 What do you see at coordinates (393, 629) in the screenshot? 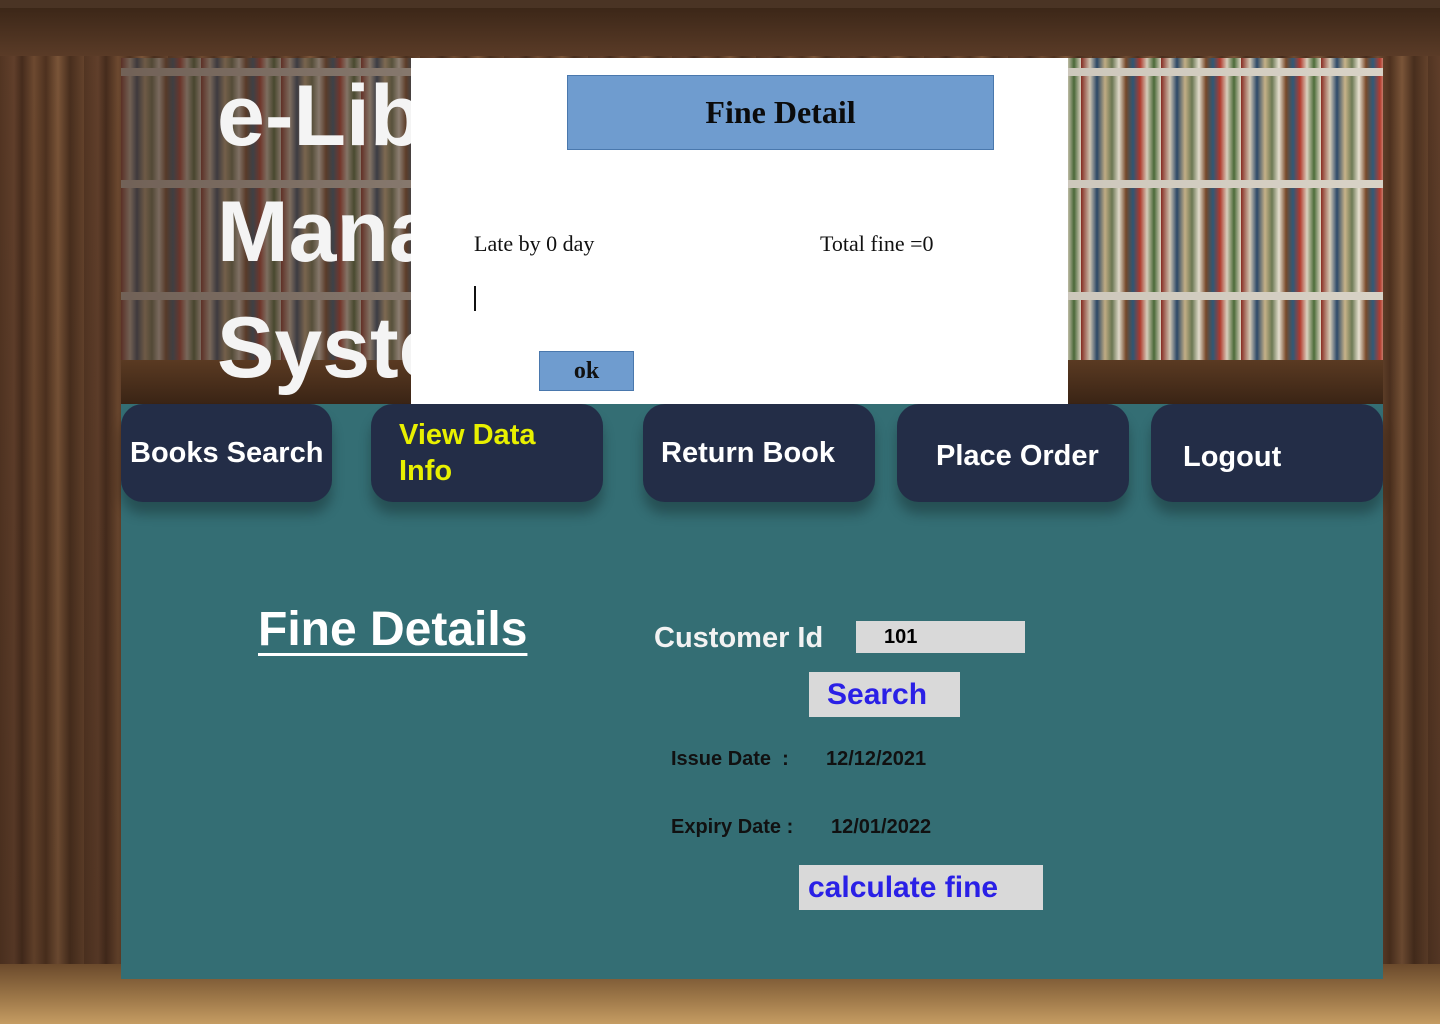
I see `page-heading: Fine Details` at bounding box center [393, 629].